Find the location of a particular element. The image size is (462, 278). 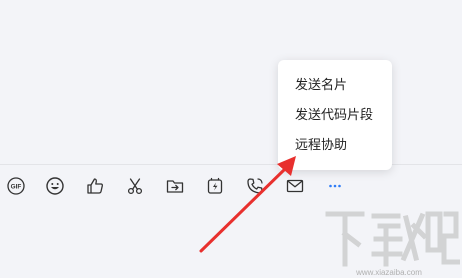

more-button is located at coordinates (335, 186).